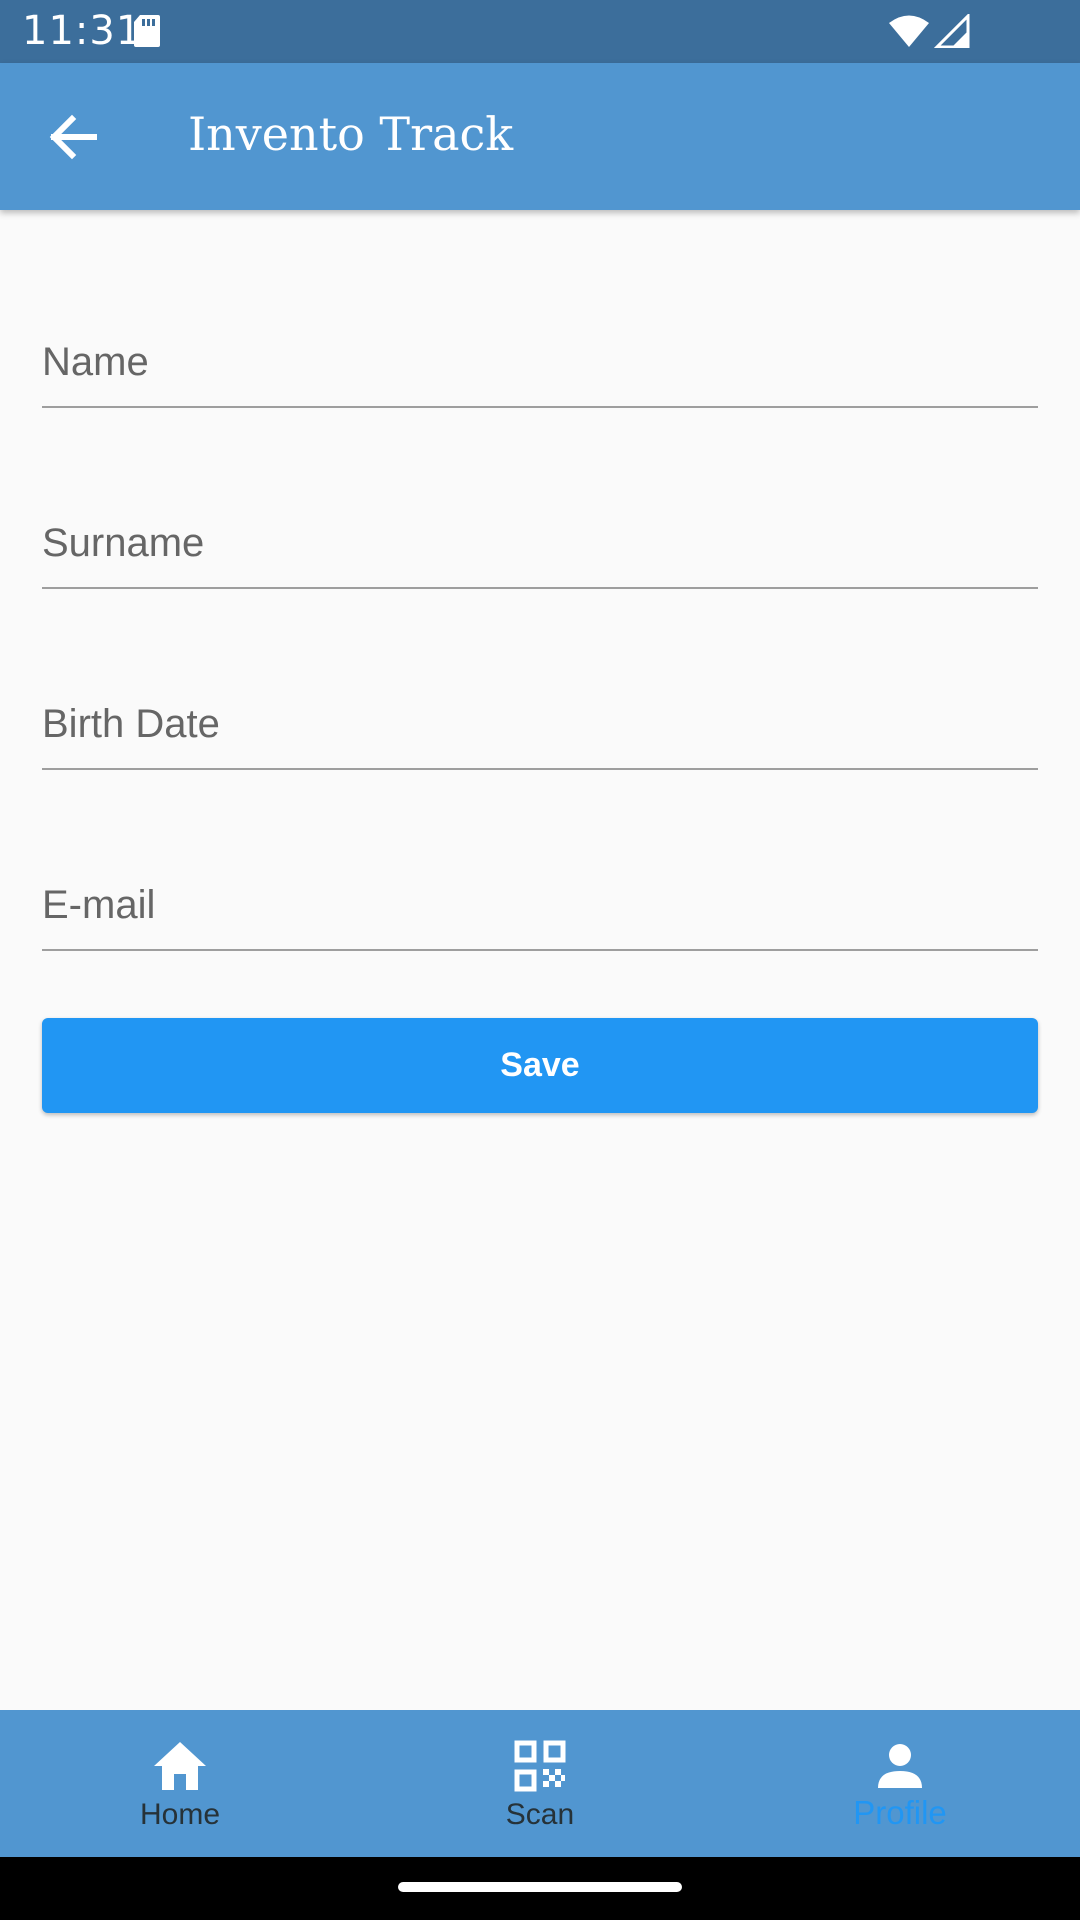 The height and width of the screenshot is (1920, 1080). What do you see at coordinates (180, 1766) in the screenshot?
I see `home-icon` at bounding box center [180, 1766].